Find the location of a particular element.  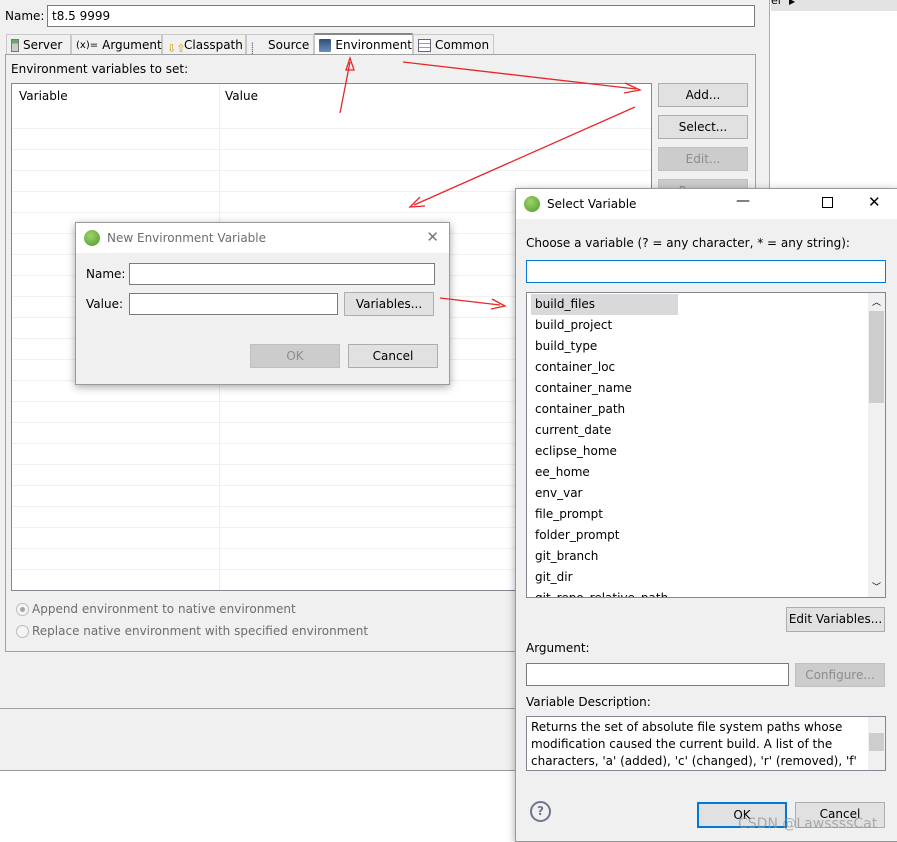

arrow-to-select-dialog is located at coordinates (473, 303).